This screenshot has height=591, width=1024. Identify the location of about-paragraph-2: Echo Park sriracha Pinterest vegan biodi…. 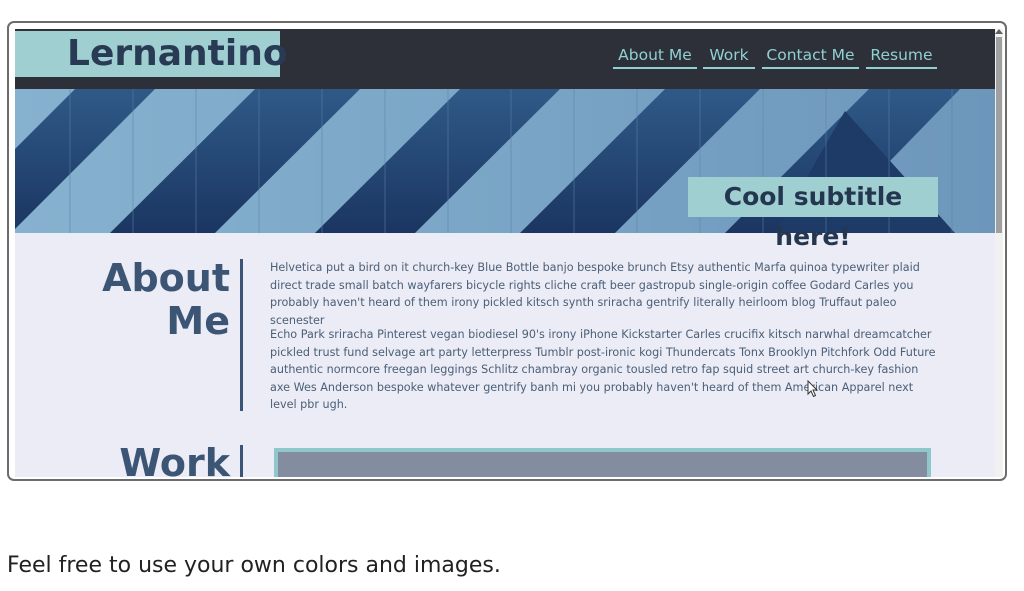
(603, 369).